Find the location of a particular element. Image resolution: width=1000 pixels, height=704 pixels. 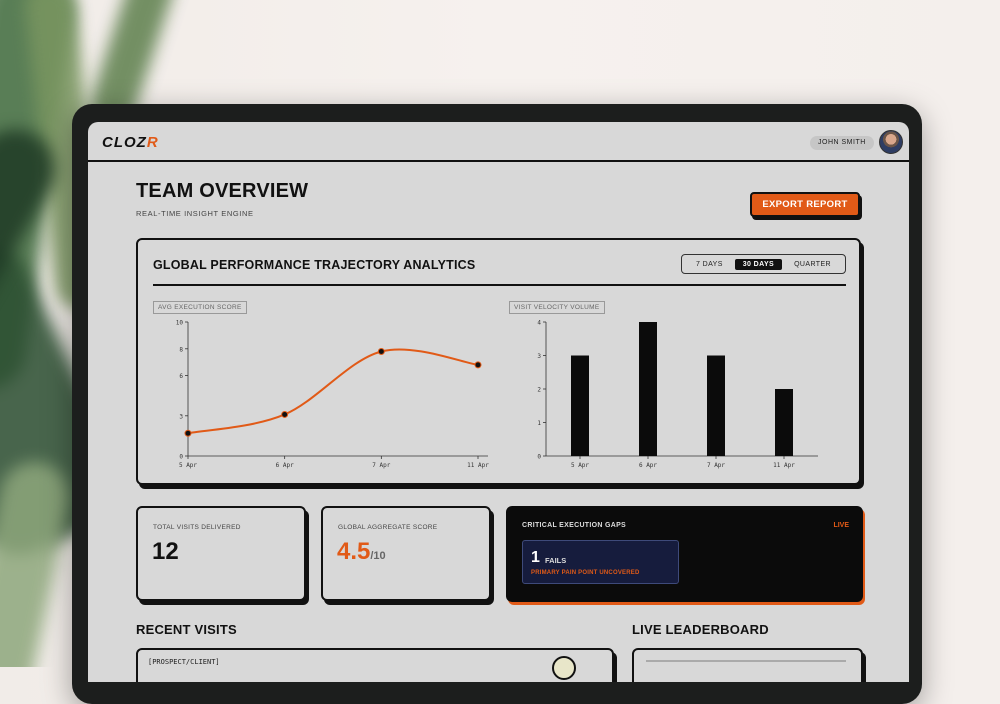

y-tick-label: 1 is located at coordinates (539, 423).